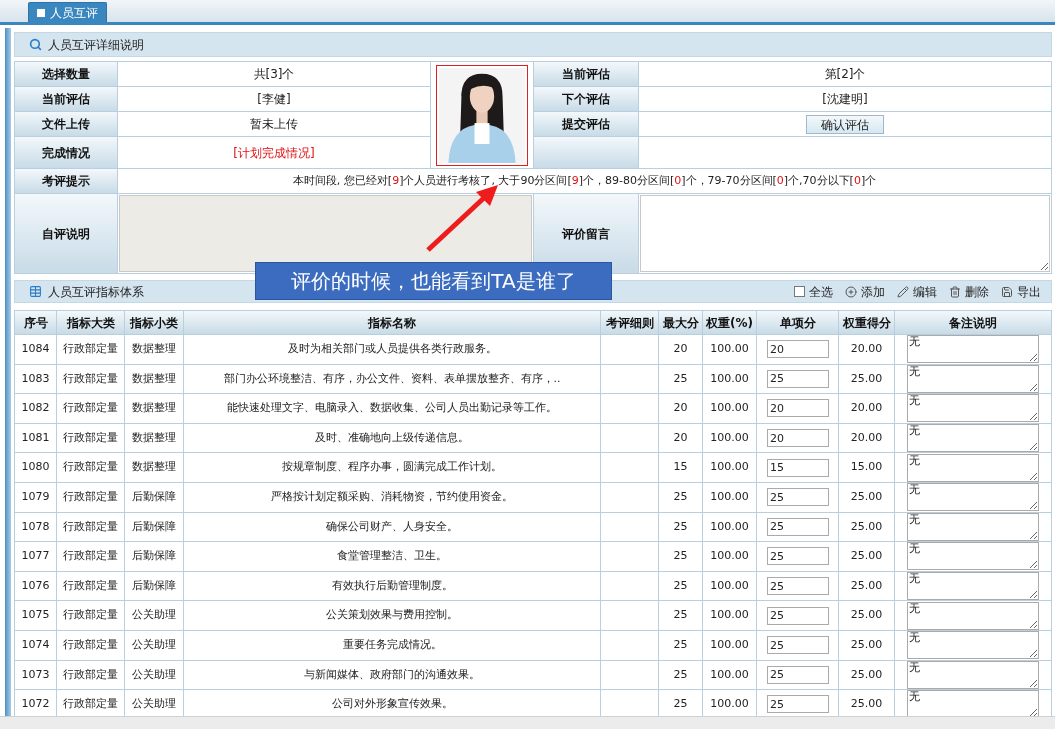 Image resolution: width=1055 pixels, height=729 pixels. Describe the element at coordinates (274, 74) in the screenshot. I see `field-value: 共[3]个` at that location.